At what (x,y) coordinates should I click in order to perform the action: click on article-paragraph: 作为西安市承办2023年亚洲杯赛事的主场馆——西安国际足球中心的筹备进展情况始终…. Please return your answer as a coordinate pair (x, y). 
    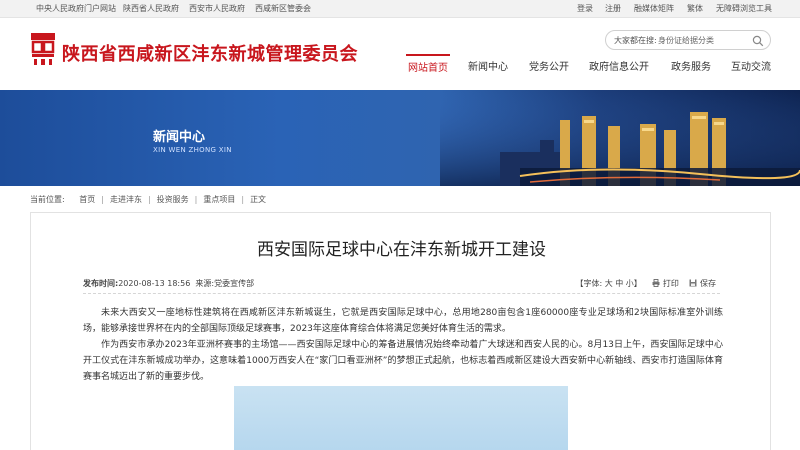
    Looking at the image, I should click on (403, 361).